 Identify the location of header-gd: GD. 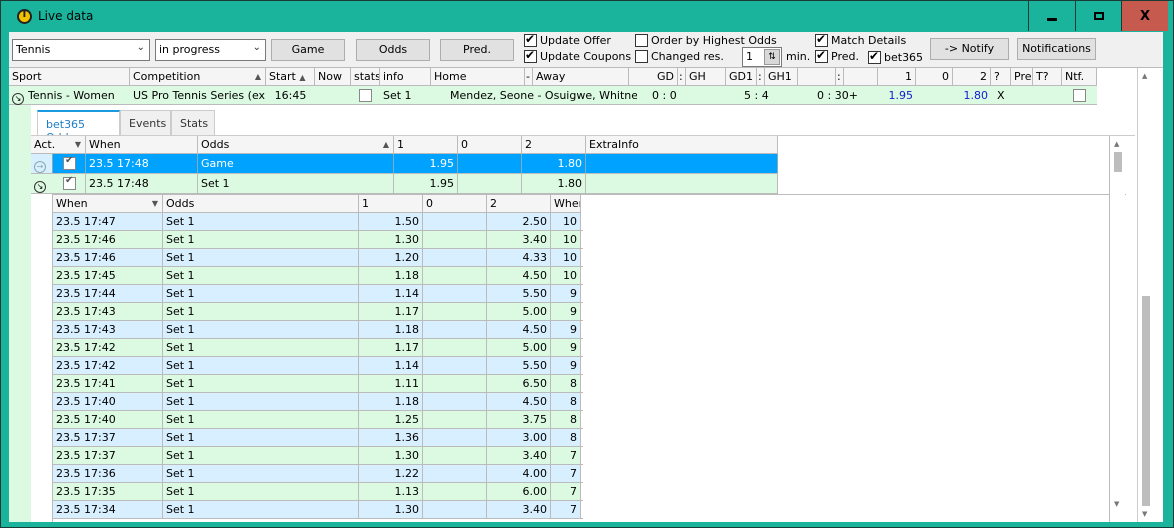
(653, 77).